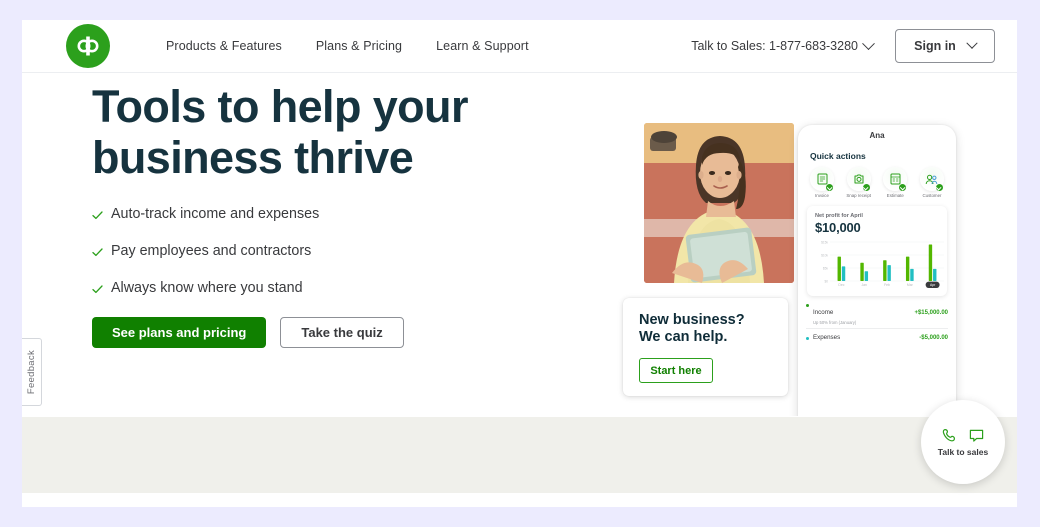 Image resolution: width=1040 pixels, height=527 pixels. I want to click on customer-icon, so click(931, 179).